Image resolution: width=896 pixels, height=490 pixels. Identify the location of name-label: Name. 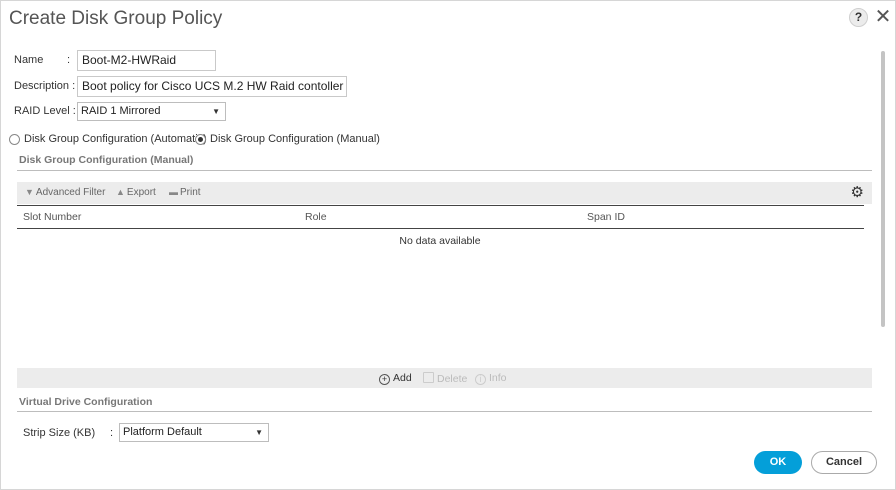
(29, 60).